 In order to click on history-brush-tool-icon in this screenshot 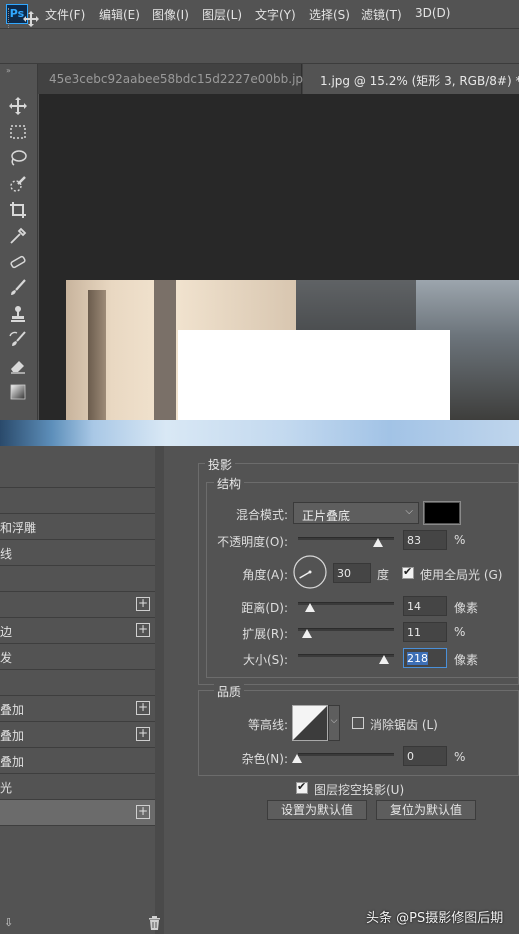, I will do `click(19, 341)`.